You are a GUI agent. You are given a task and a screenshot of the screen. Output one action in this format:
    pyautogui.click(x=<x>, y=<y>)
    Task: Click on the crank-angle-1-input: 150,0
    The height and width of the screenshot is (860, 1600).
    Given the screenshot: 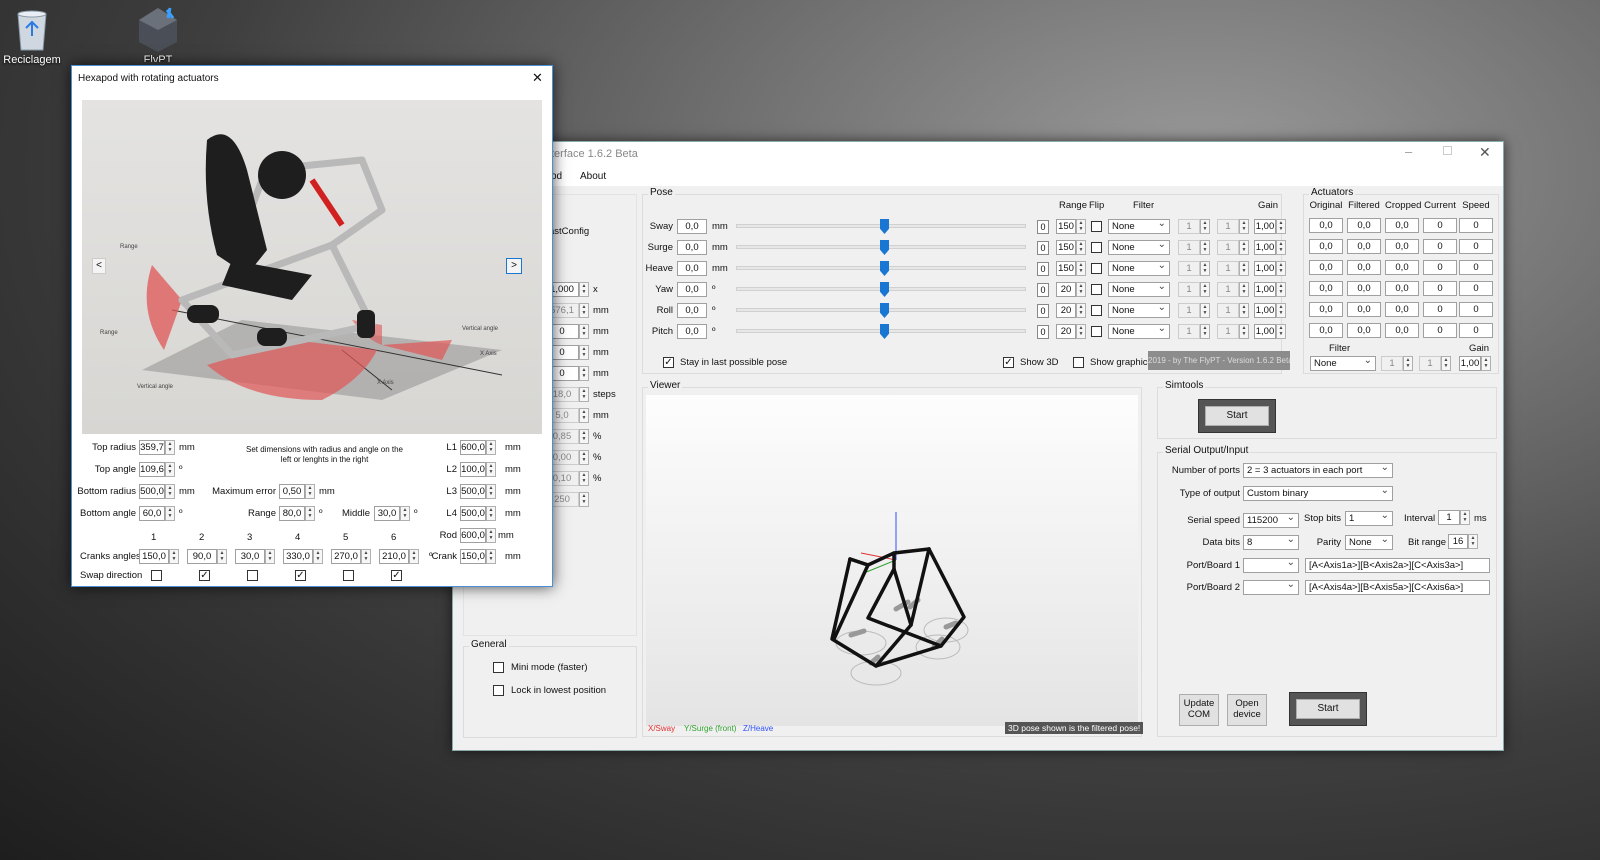 What is the action you would take?
    pyautogui.click(x=154, y=556)
    